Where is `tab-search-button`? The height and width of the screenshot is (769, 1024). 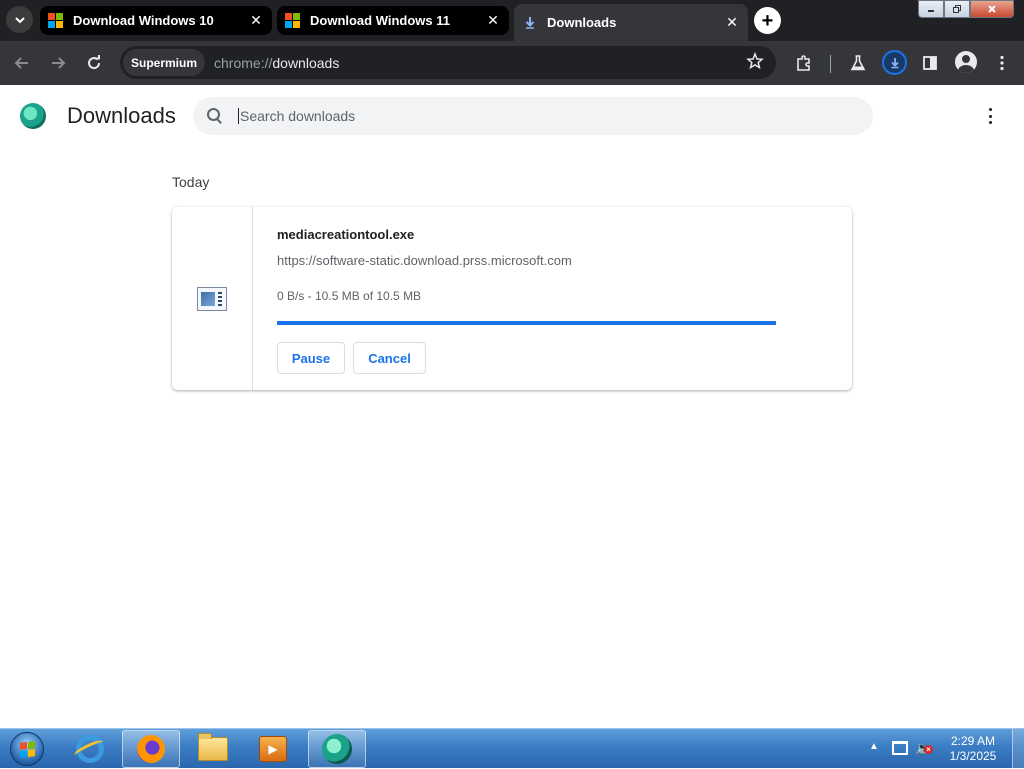
tab-search-button is located at coordinates (19, 19).